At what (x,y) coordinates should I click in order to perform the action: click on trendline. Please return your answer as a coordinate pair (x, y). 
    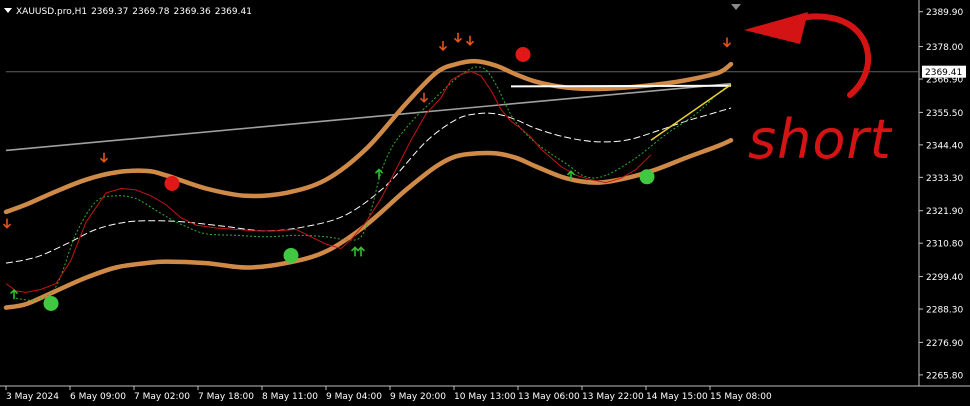
    Looking at the image, I should click on (368, 117).